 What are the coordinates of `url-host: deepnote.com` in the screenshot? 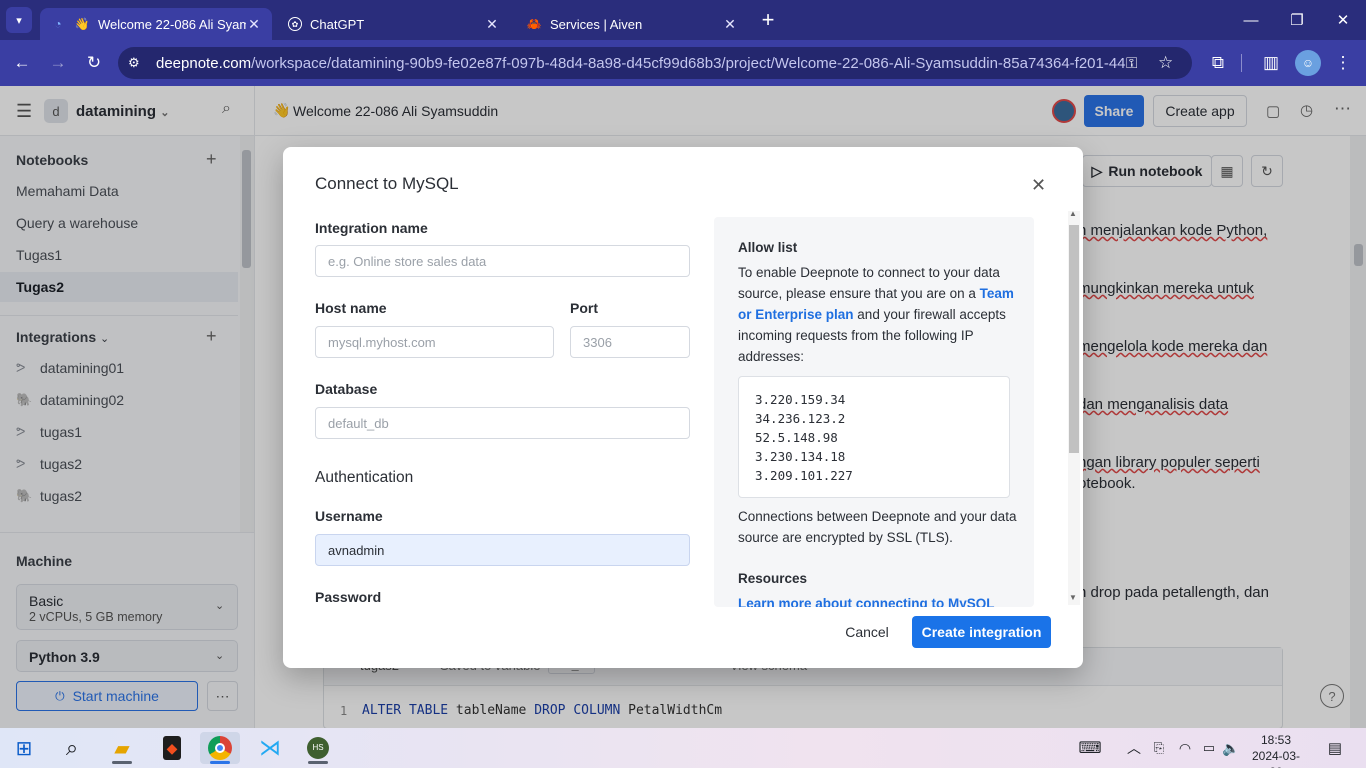 It's located at (204, 63).